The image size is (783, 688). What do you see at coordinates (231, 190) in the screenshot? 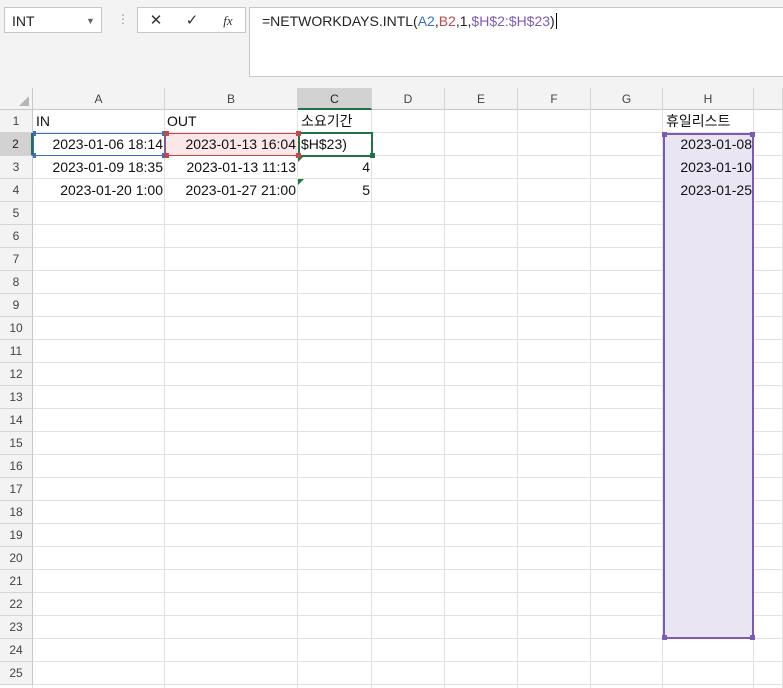
I see `cell-b4: 2023-01-27 21:00` at bounding box center [231, 190].